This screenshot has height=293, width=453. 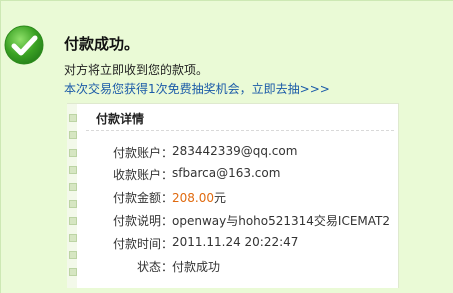 What do you see at coordinates (233, 267) in the screenshot?
I see `detail-row-status: 状态： 付款成功` at bounding box center [233, 267].